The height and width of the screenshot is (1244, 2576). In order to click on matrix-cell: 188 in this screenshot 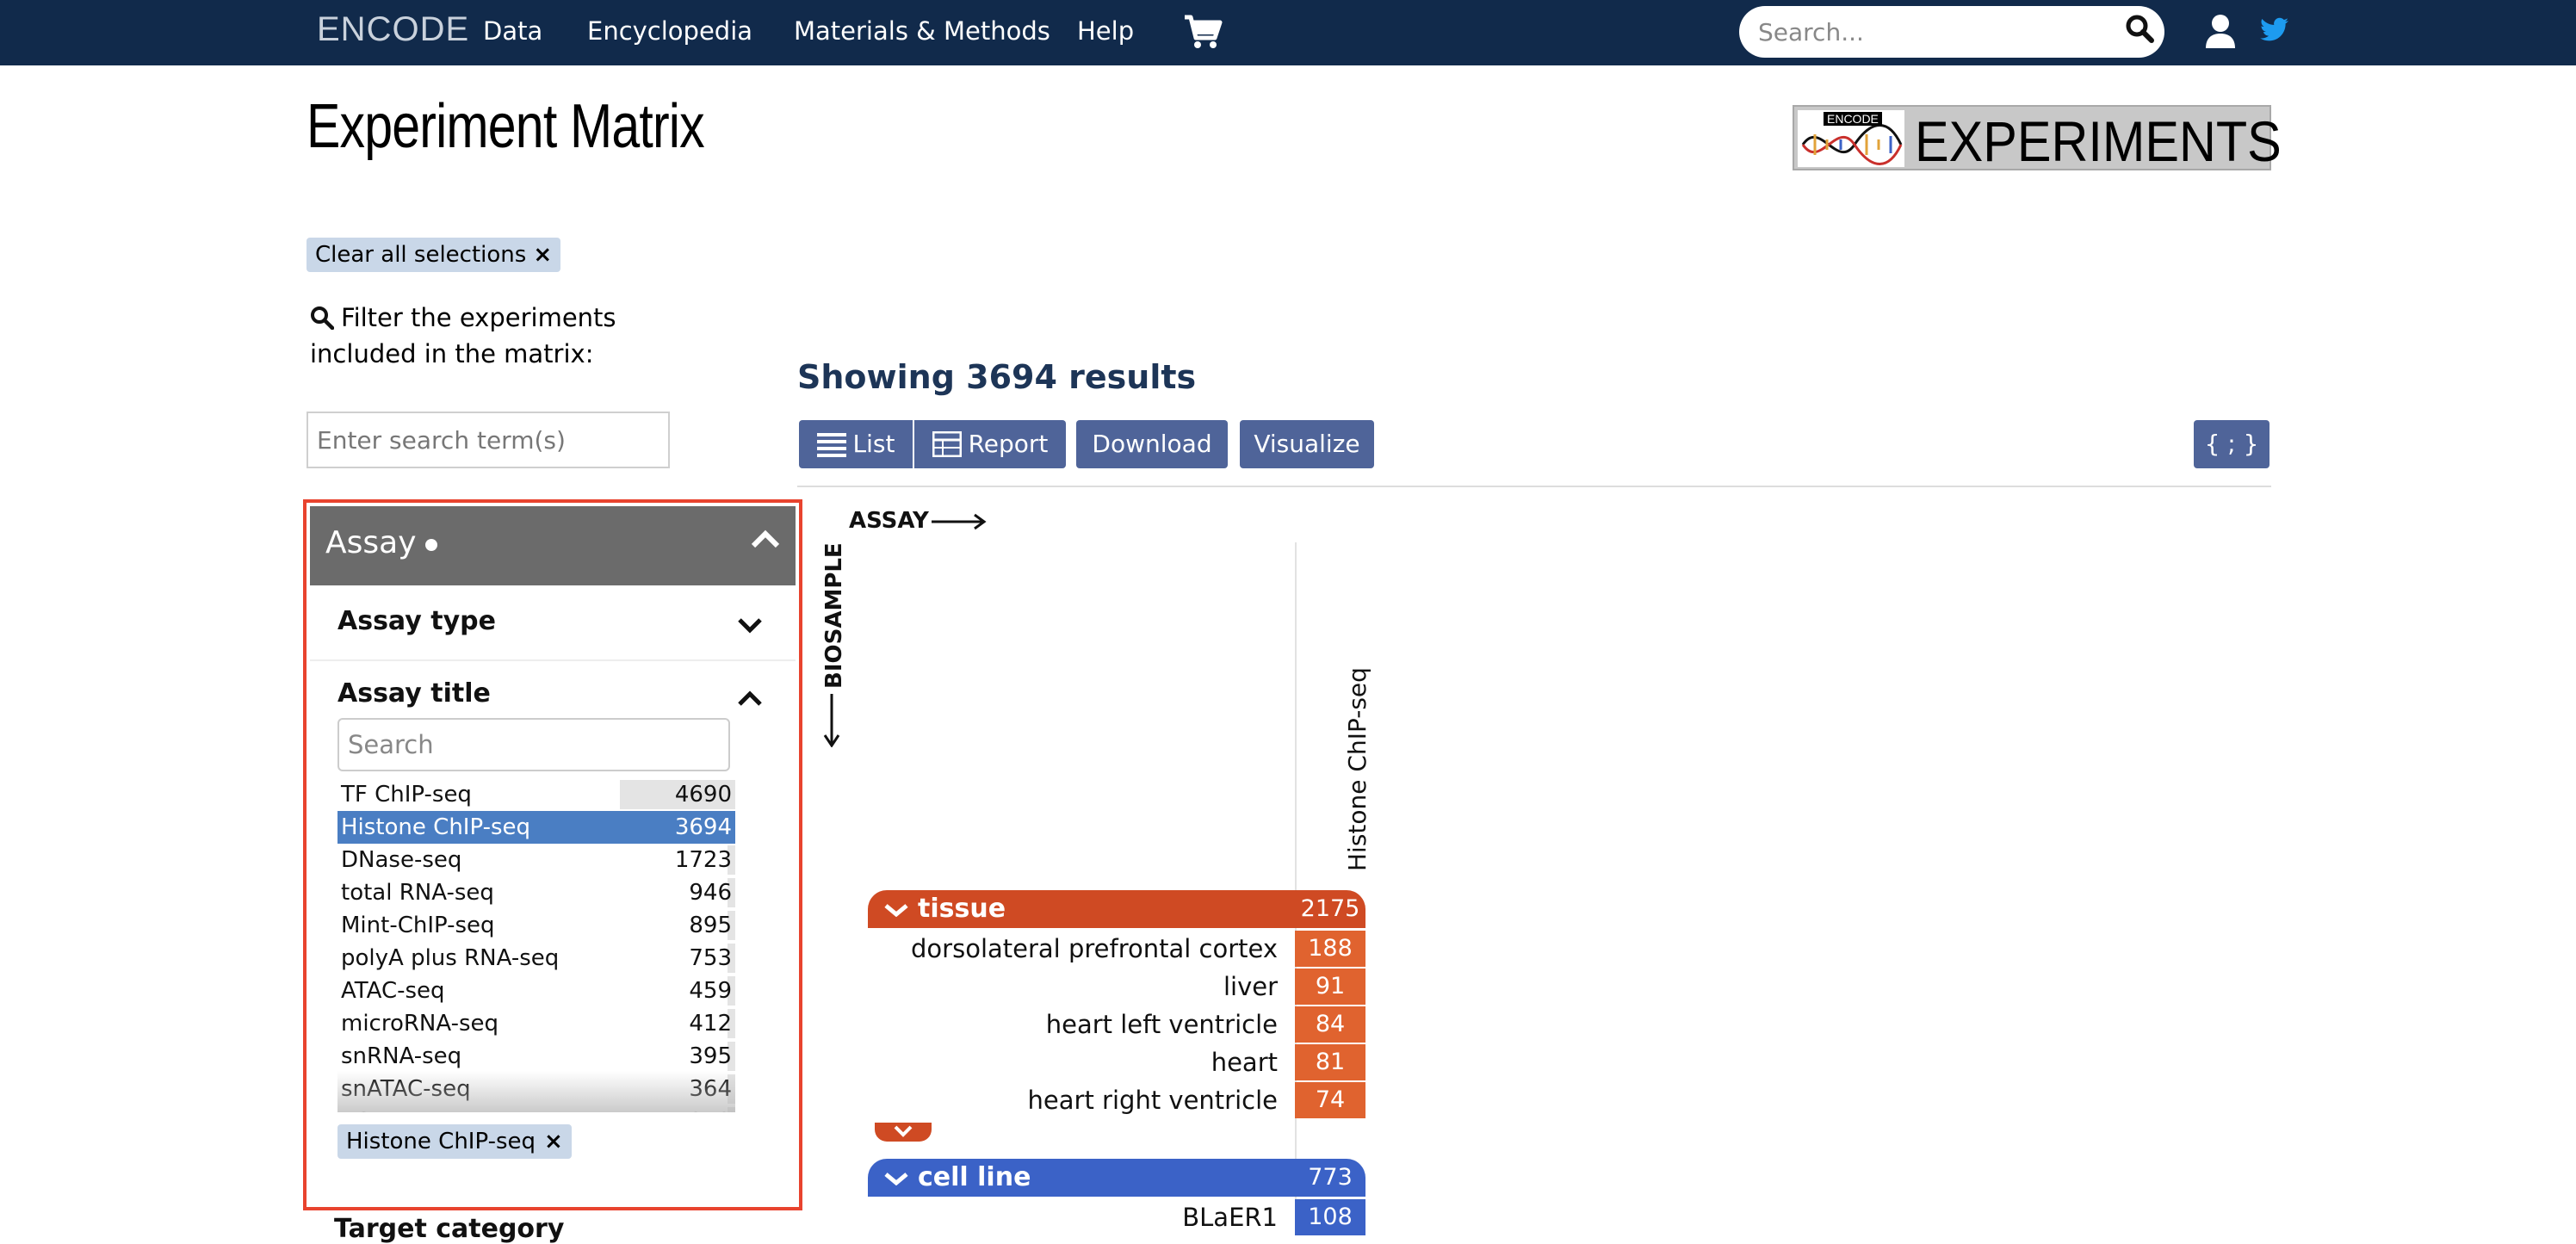, I will do `click(1330, 949)`.